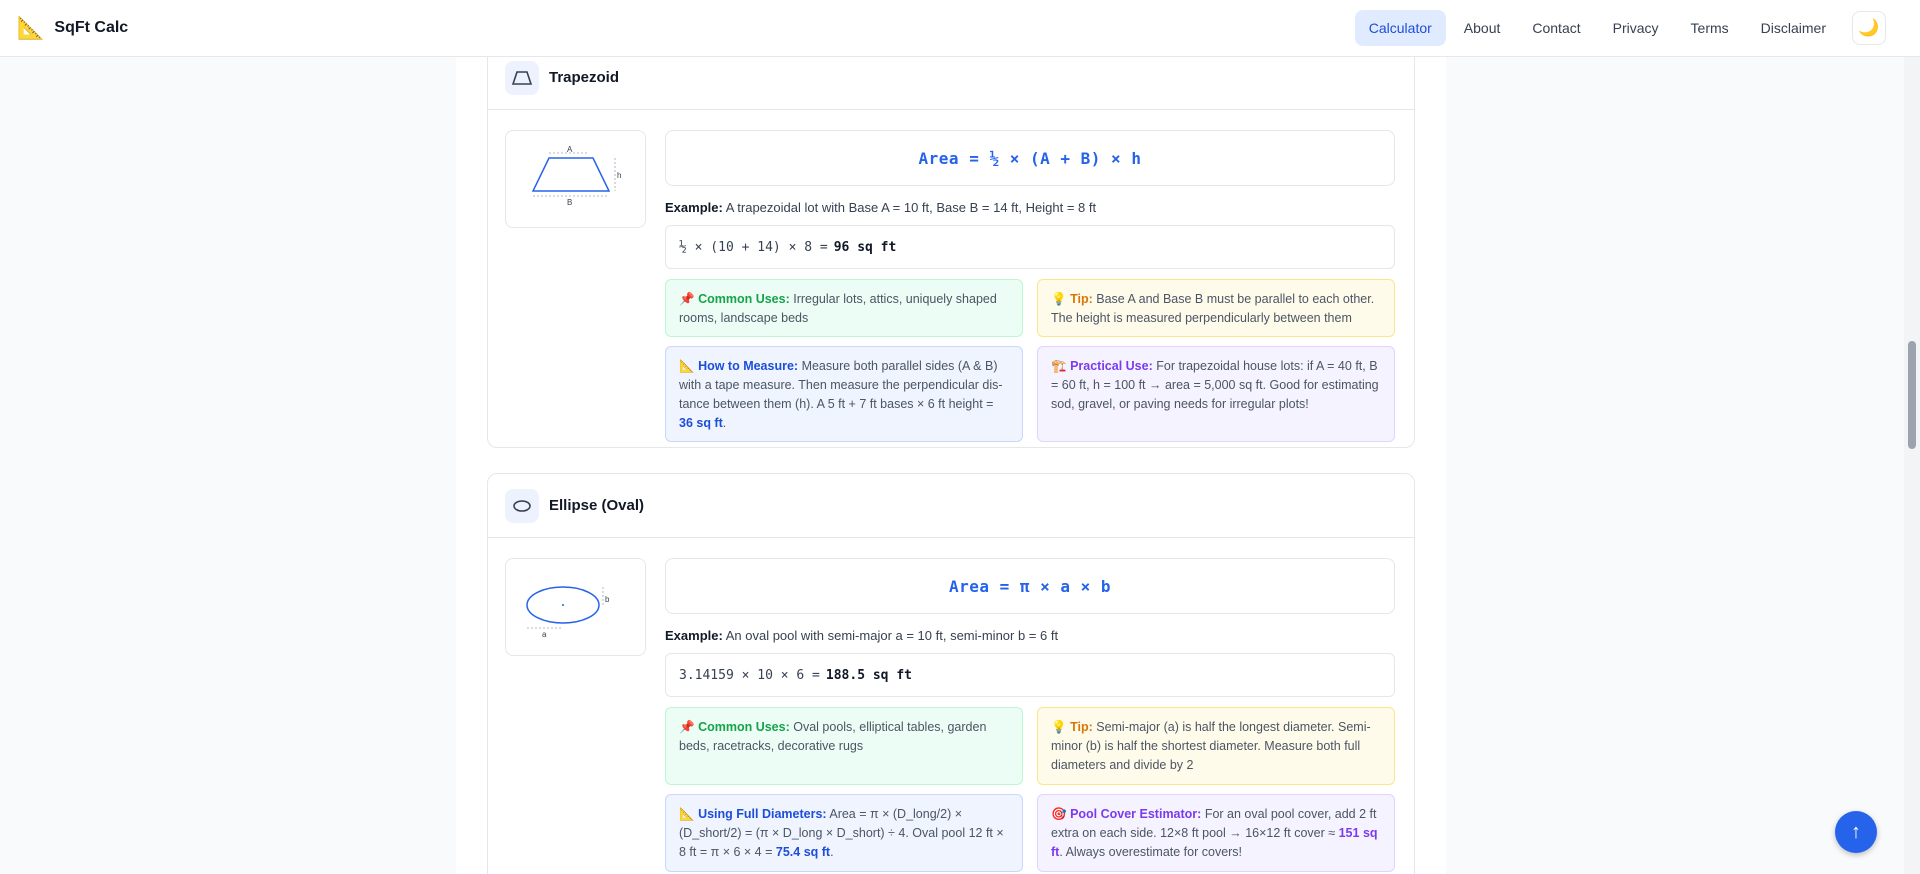  Describe the element at coordinates (1030, 586) in the screenshot. I see `formula: Area = π × a × b` at that location.